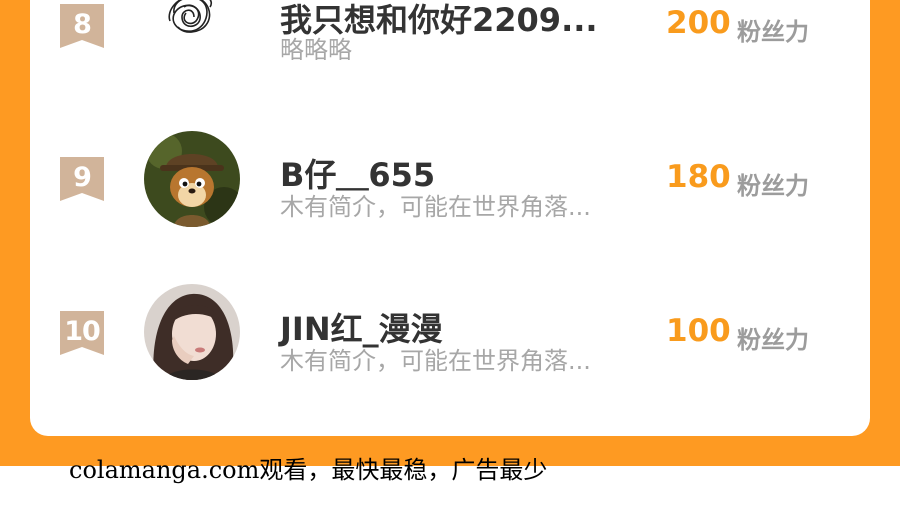  Describe the element at coordinates (698, 177) in the screenshot. I see `fan-power-score: 180` at that location.